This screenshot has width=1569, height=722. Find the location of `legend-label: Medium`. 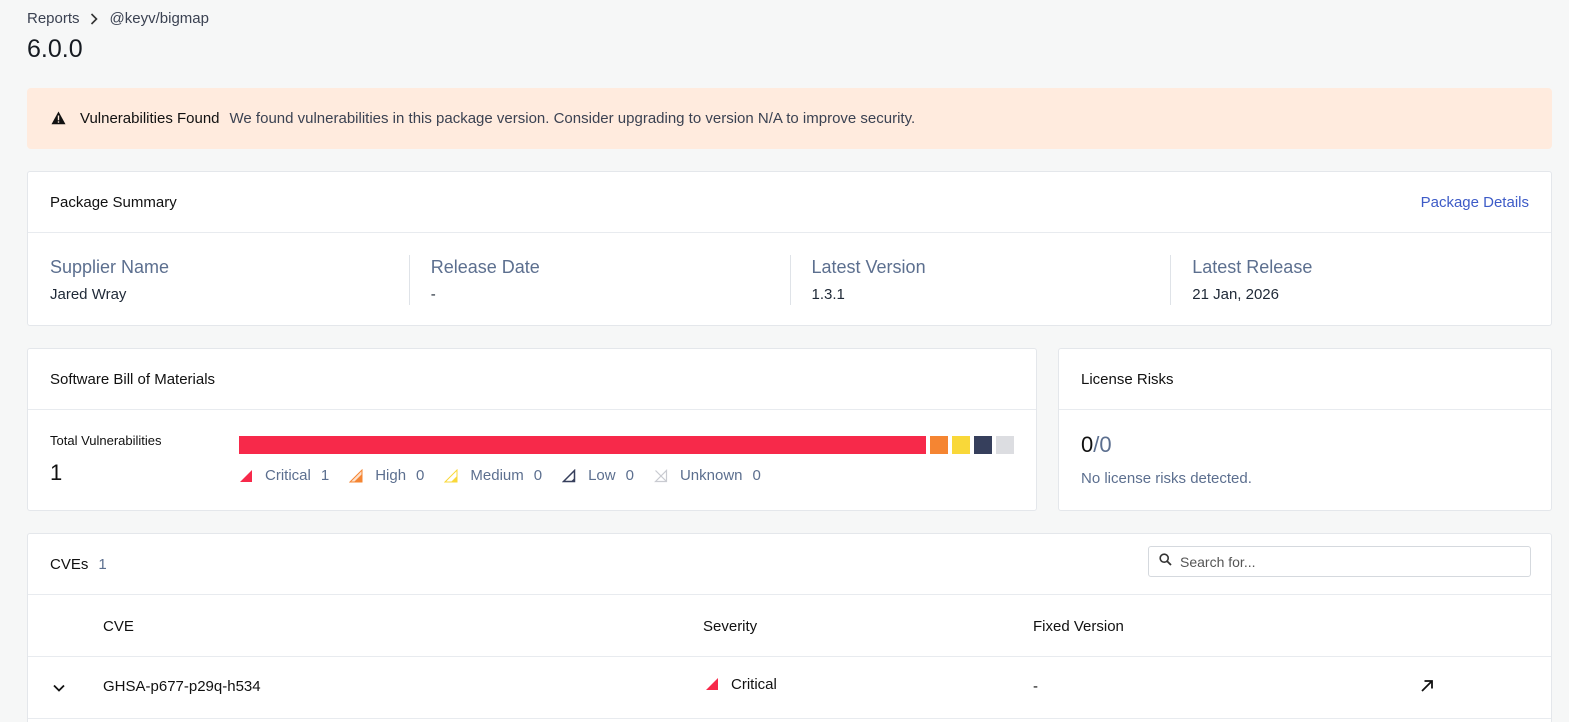

legend-label: Medium is located at coordinates (497, 475).